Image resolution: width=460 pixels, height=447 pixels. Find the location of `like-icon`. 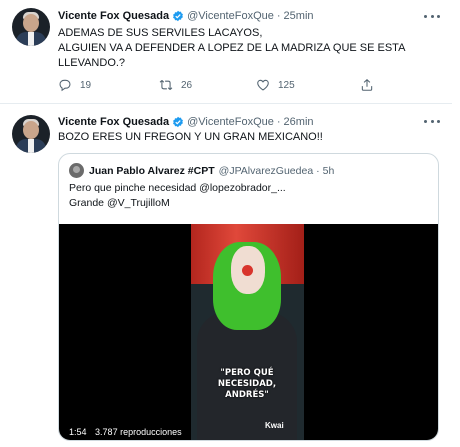

like-icon is located at coordinates (263, 85).